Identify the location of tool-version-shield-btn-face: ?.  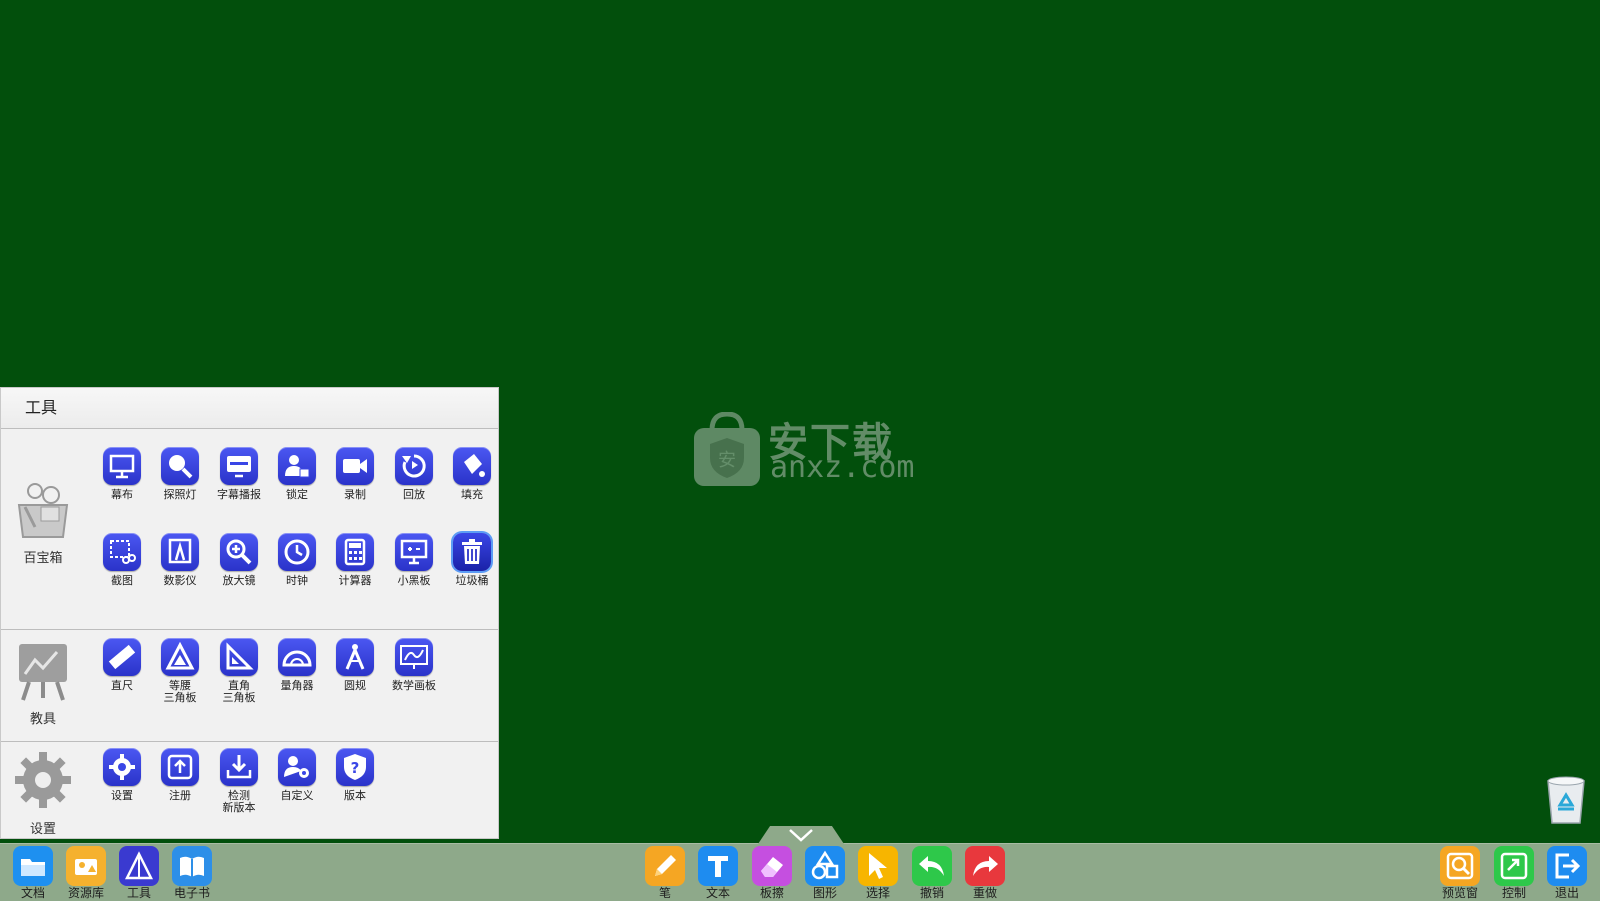
(355, 767).